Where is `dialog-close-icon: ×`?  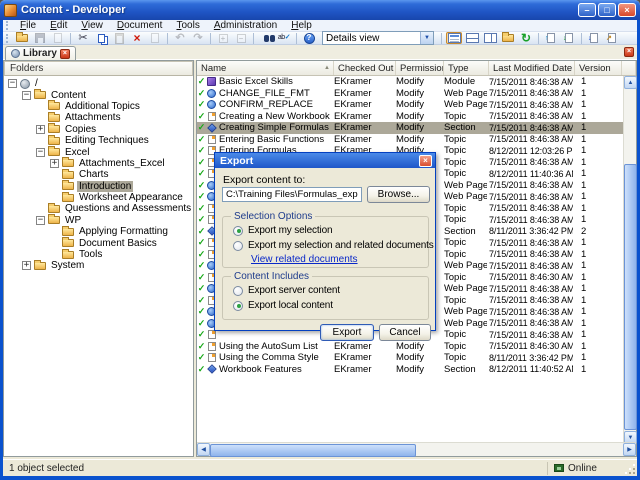
dialog-close-icon: × is located at coordinates (425, 160).